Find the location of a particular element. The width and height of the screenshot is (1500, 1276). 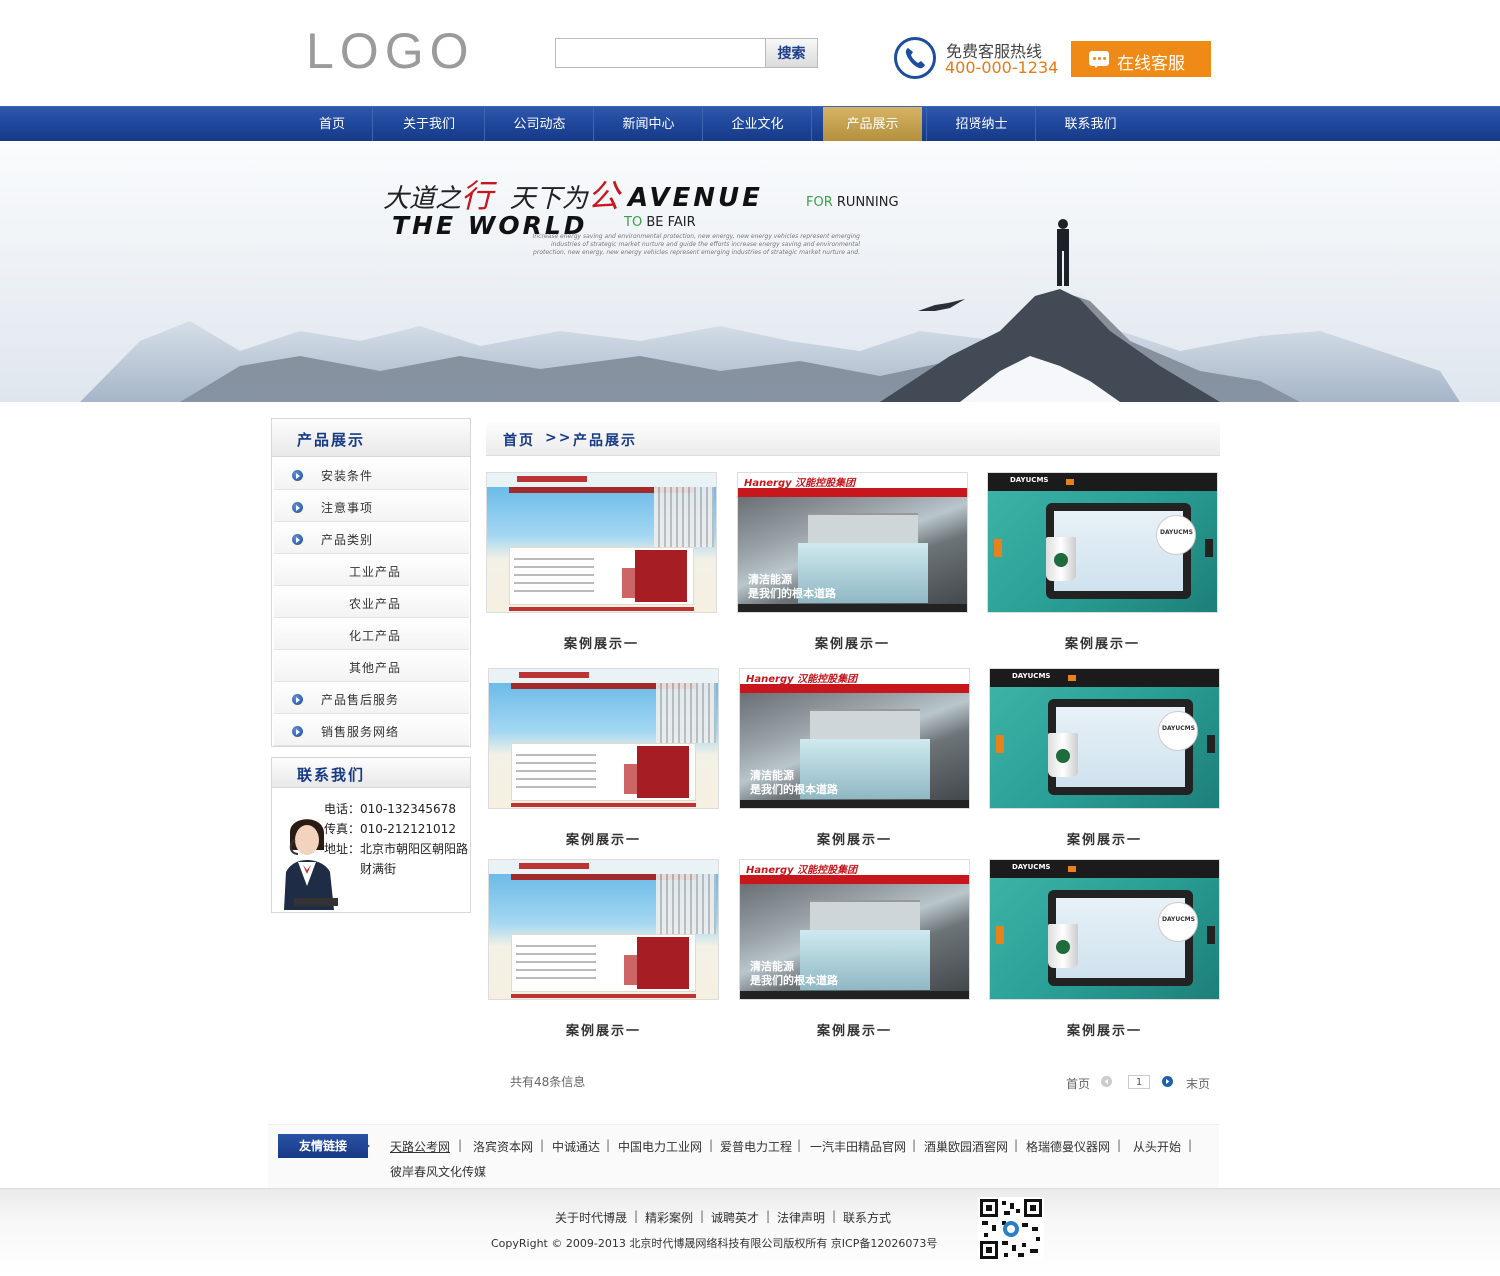

sidebar-item-notes: 注意事项 is located at coordinates (371, 506).